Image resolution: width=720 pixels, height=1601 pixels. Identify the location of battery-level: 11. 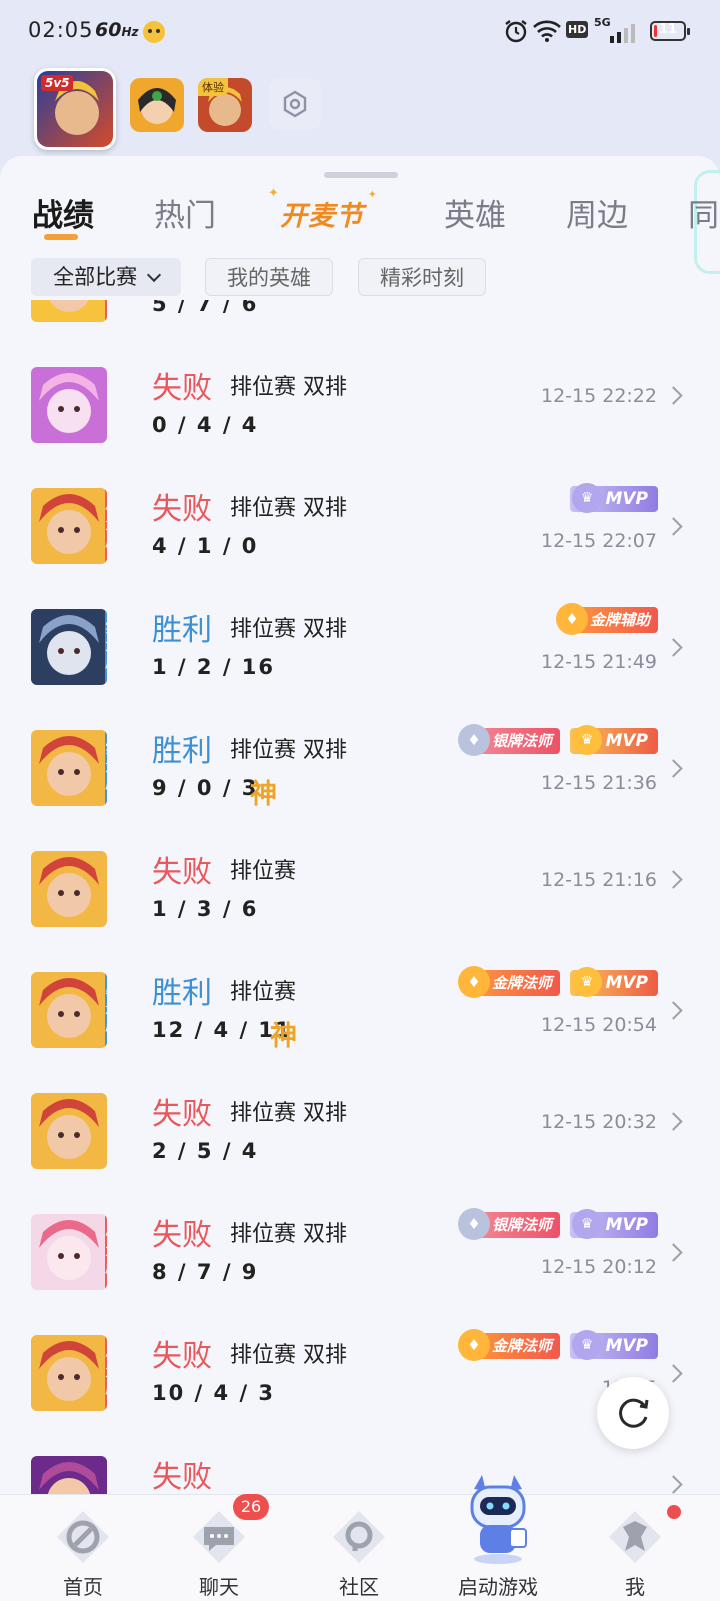
(668, 29).